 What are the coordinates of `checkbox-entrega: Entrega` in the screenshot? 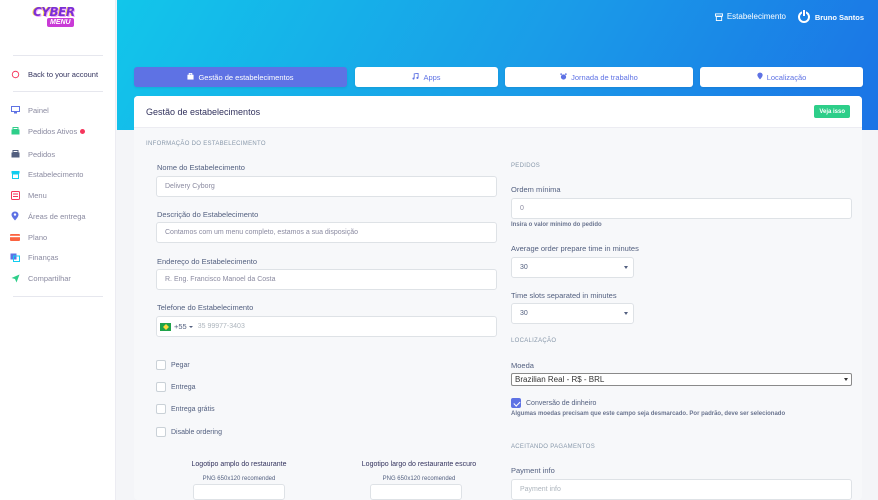 It's located at (176, 387).